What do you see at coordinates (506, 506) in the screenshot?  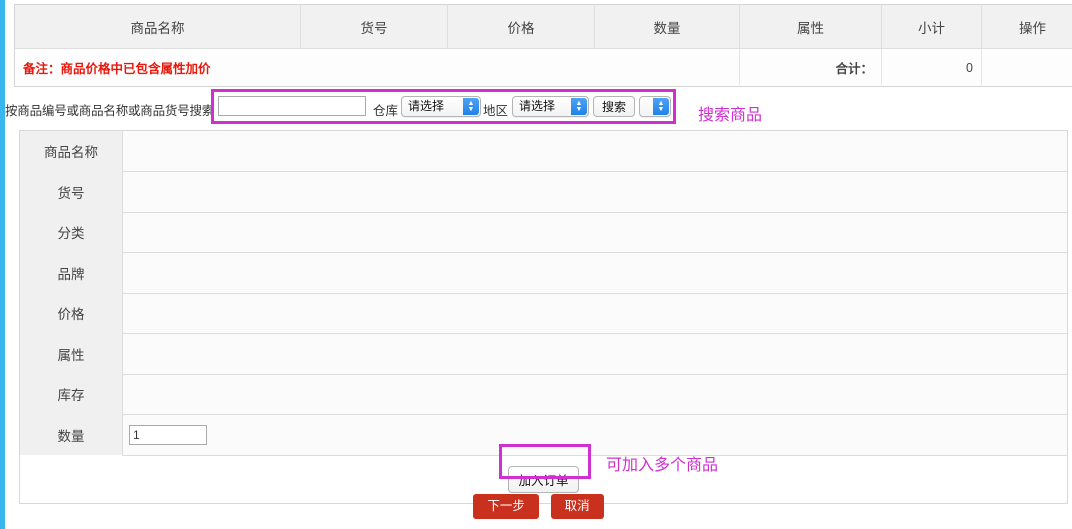 I see `next-step-button: 下一步` at bounding box center [506, 506].